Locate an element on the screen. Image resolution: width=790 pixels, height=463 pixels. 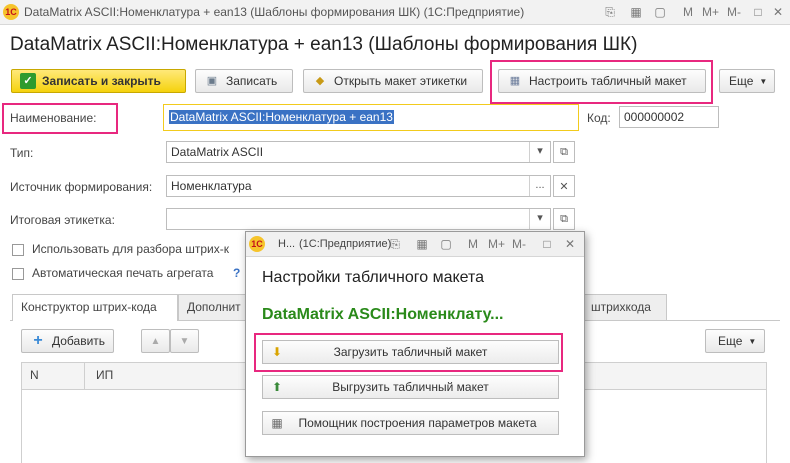
export-table-template-button: ⬆ Выгрузить табличный макет is located at coordinates (410, 387).